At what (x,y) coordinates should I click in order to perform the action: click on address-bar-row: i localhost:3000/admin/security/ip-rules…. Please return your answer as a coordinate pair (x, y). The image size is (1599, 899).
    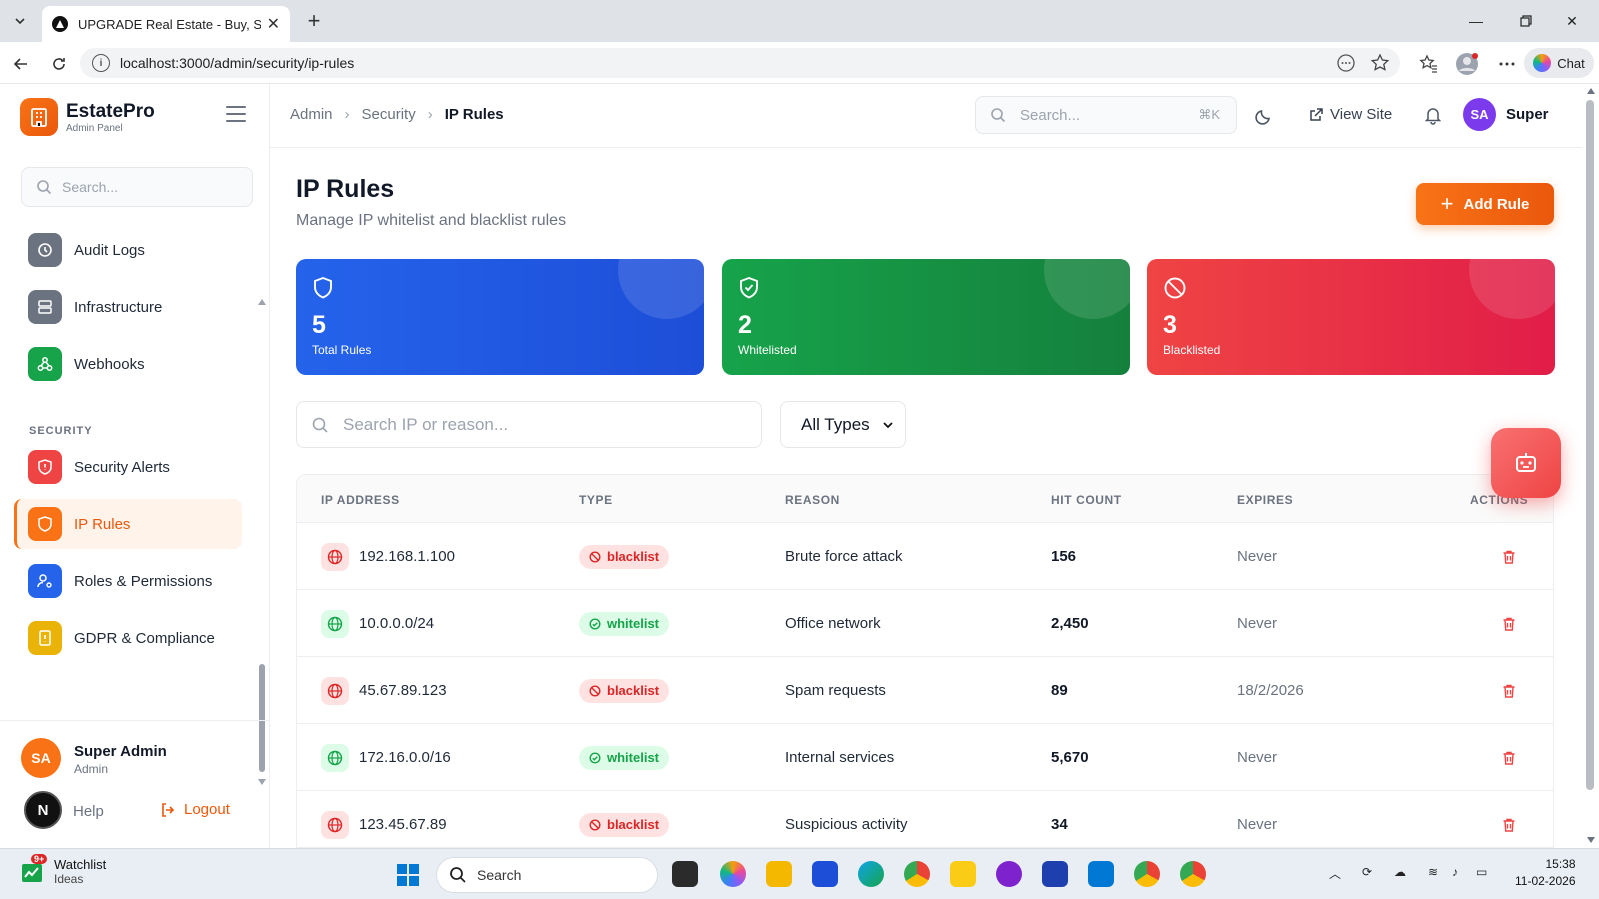
    Looking at the image, I should click on (799, 63).